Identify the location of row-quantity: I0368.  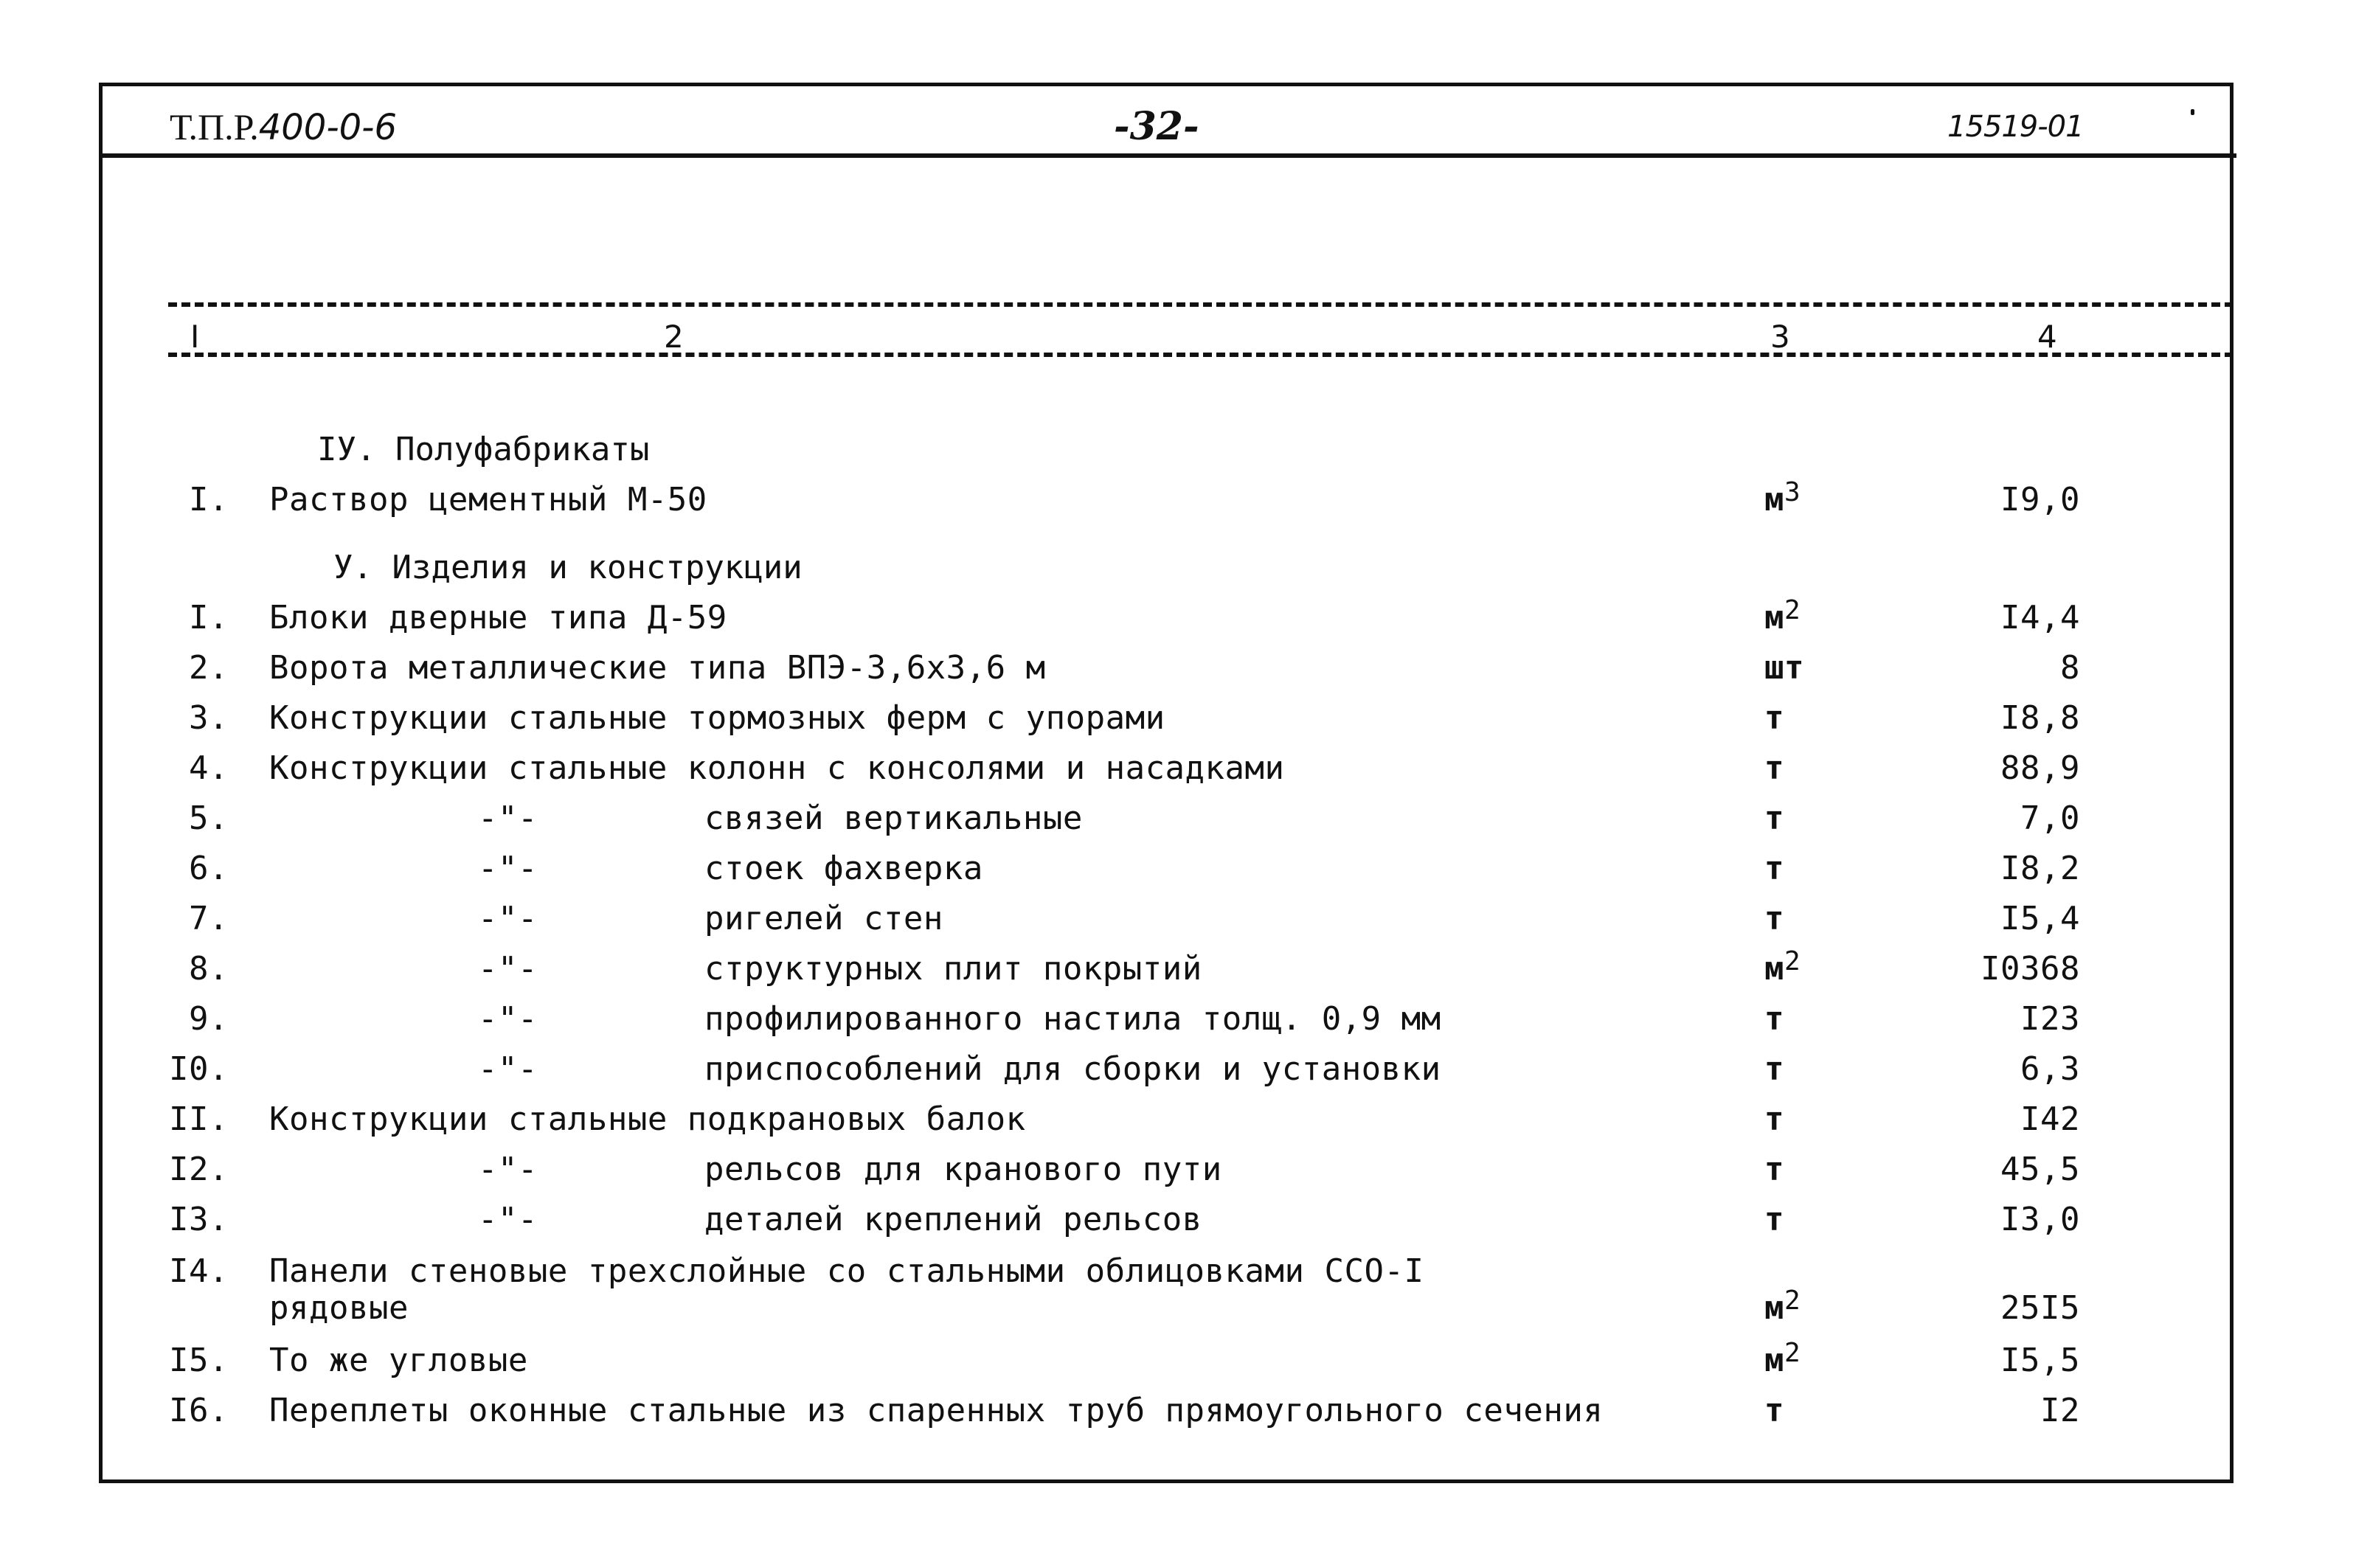
(2030, 969).